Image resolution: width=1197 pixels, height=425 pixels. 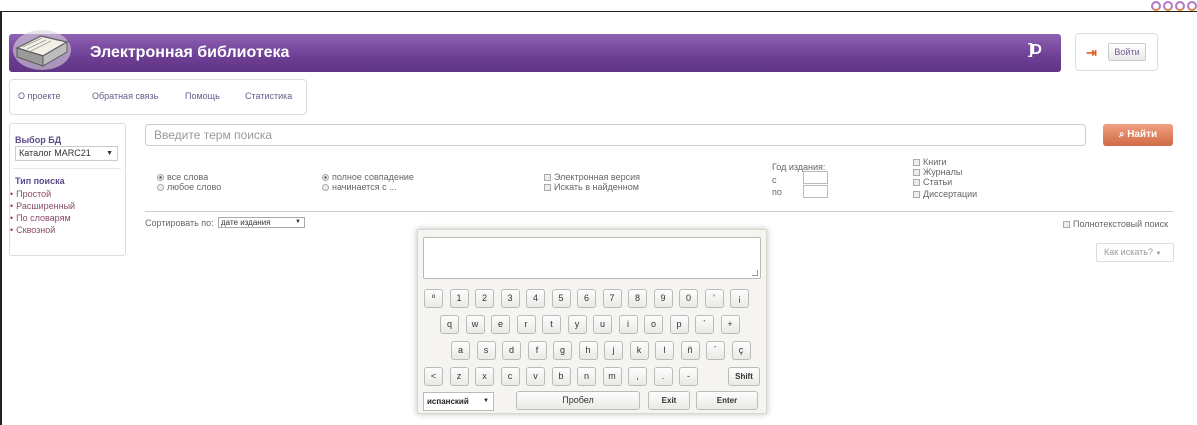 I want to click on sort-select: дате издания ▼, so click(x=261, y=222).